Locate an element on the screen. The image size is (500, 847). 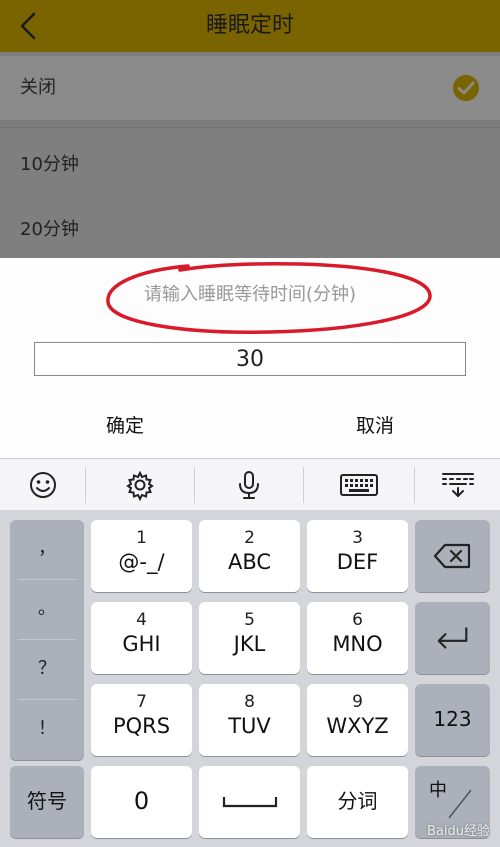
hide-keyboard-icon is located at coordinates (457, 485).